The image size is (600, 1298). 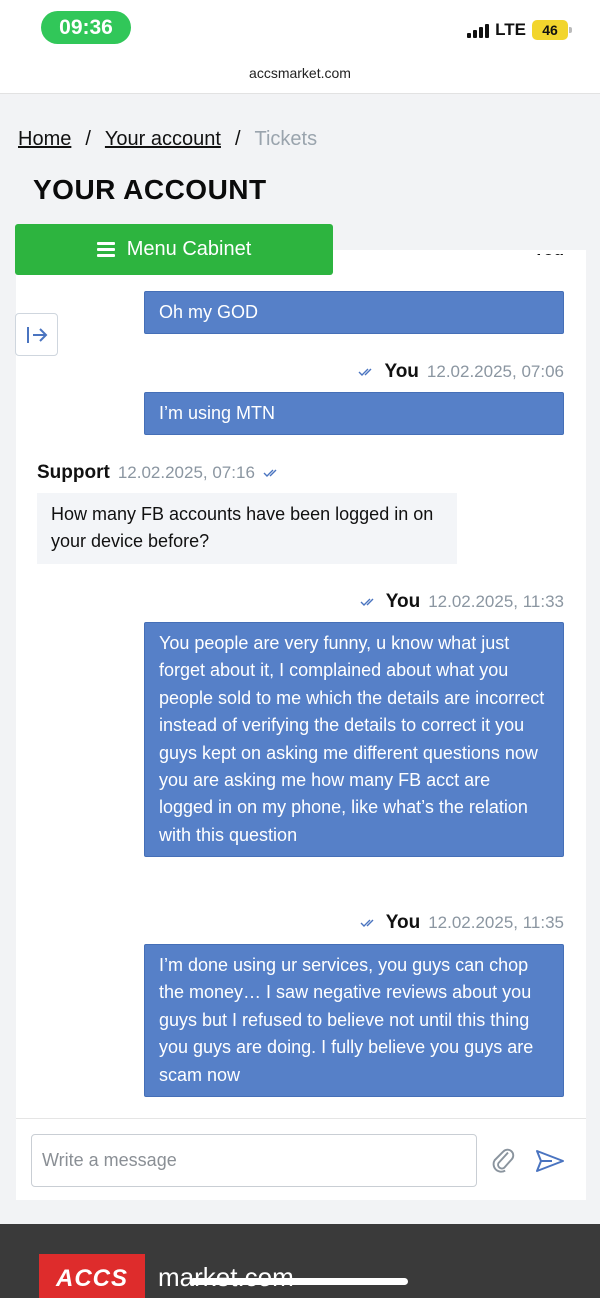 I want to click on status-time: 09:36, so click(x=86, y=27).